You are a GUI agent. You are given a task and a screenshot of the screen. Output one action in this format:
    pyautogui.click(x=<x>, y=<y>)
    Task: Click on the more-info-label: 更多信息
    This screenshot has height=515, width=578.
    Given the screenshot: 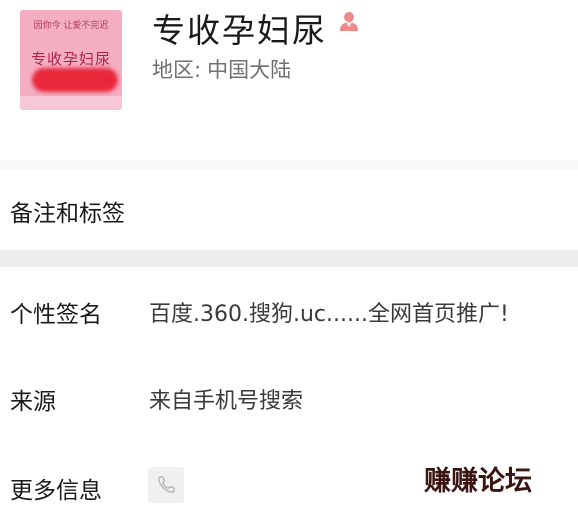 What is the action you would take?
    pyautogui.click(x=56, y=491)
    